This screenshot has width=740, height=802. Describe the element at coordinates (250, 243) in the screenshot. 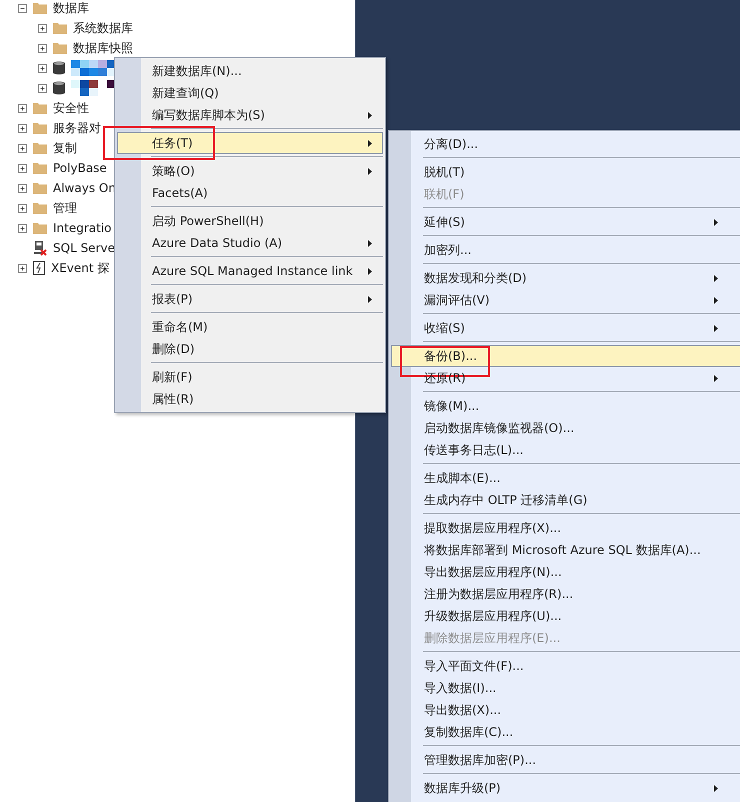

I see `menu-item: Azure Data Studio (A)` at that location.